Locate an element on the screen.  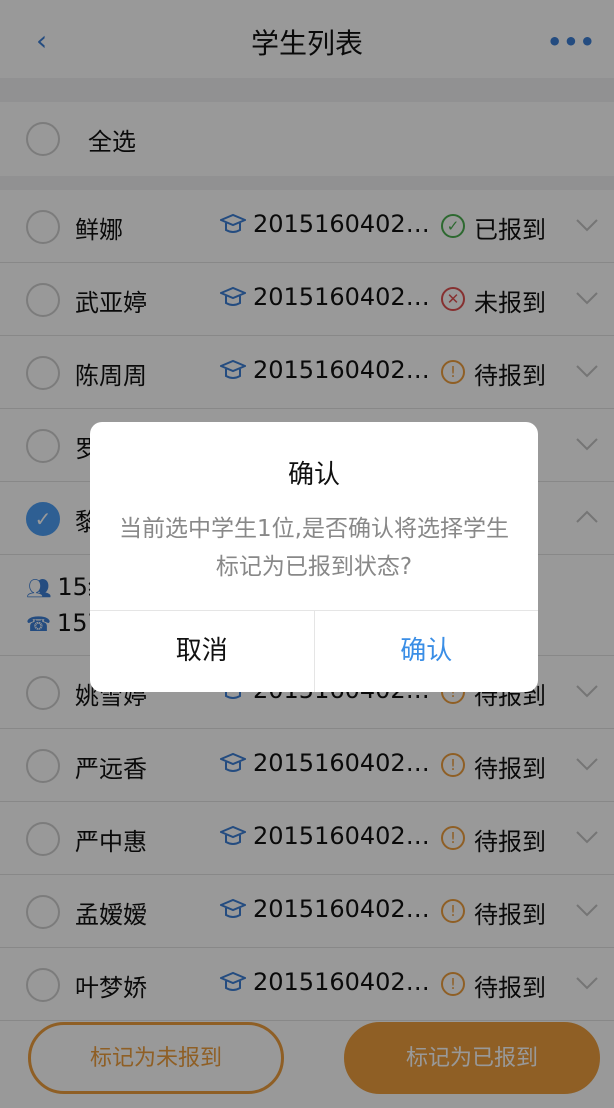
confirm-button: 确认 is located at coordinates (426, 651).